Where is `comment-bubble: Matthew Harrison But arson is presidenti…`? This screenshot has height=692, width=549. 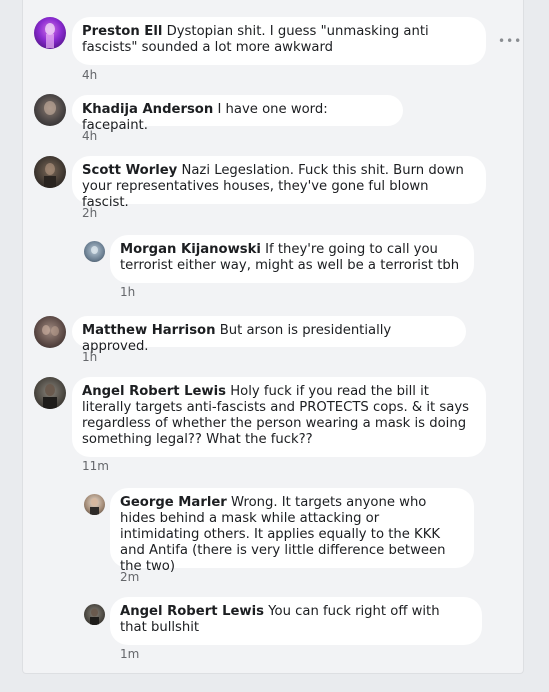 comment-bubble: Matthew Harrison But arson is presidenti… is located at coordinates (269, 335).